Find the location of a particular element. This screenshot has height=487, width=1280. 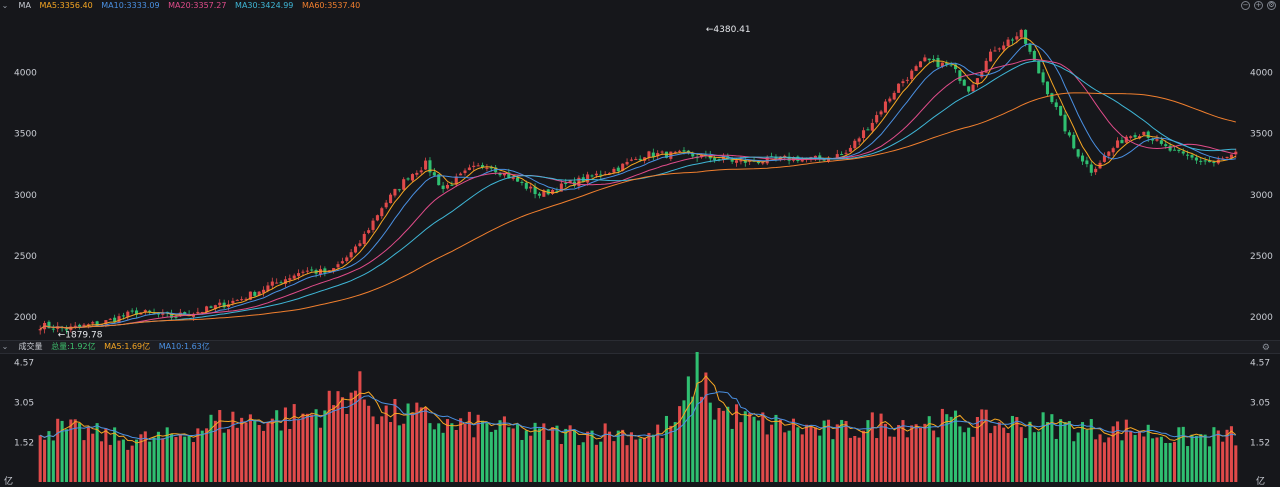

price-tick-right: 4000 is located at coordinates (1261, 74).